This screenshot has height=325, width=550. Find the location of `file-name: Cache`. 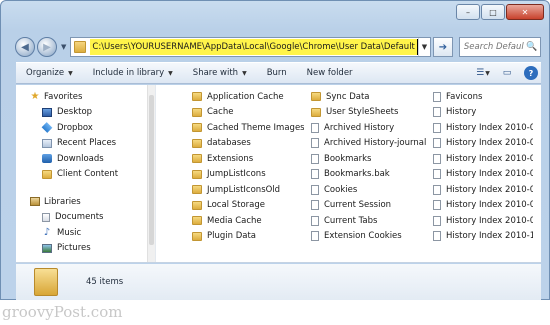

file-name: Cache is located at coordinates (220, 112).